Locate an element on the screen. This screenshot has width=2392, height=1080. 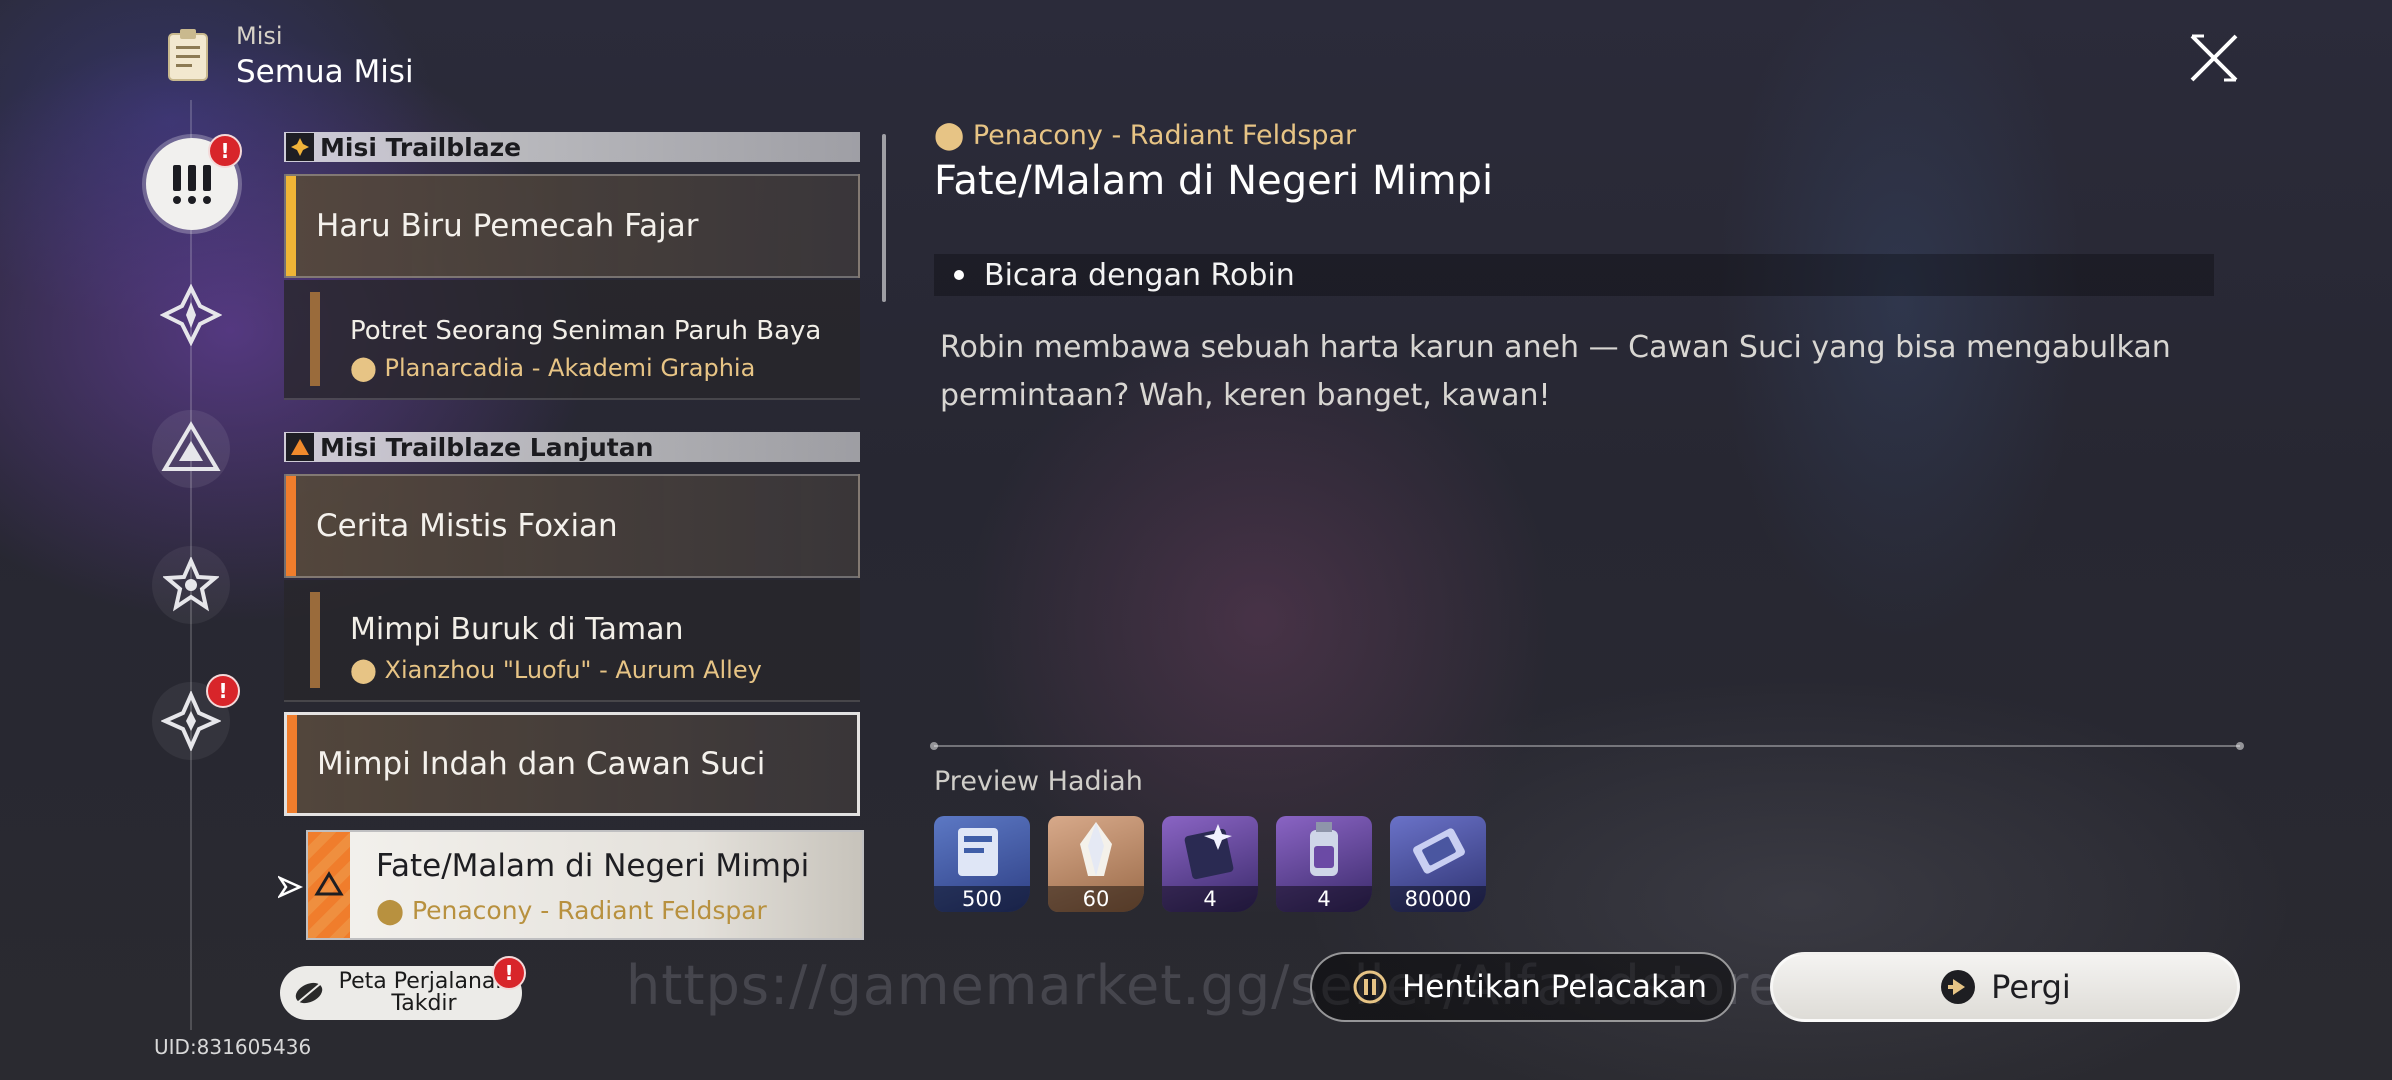
reward-item: 500 is located at coordinates (982, 864).